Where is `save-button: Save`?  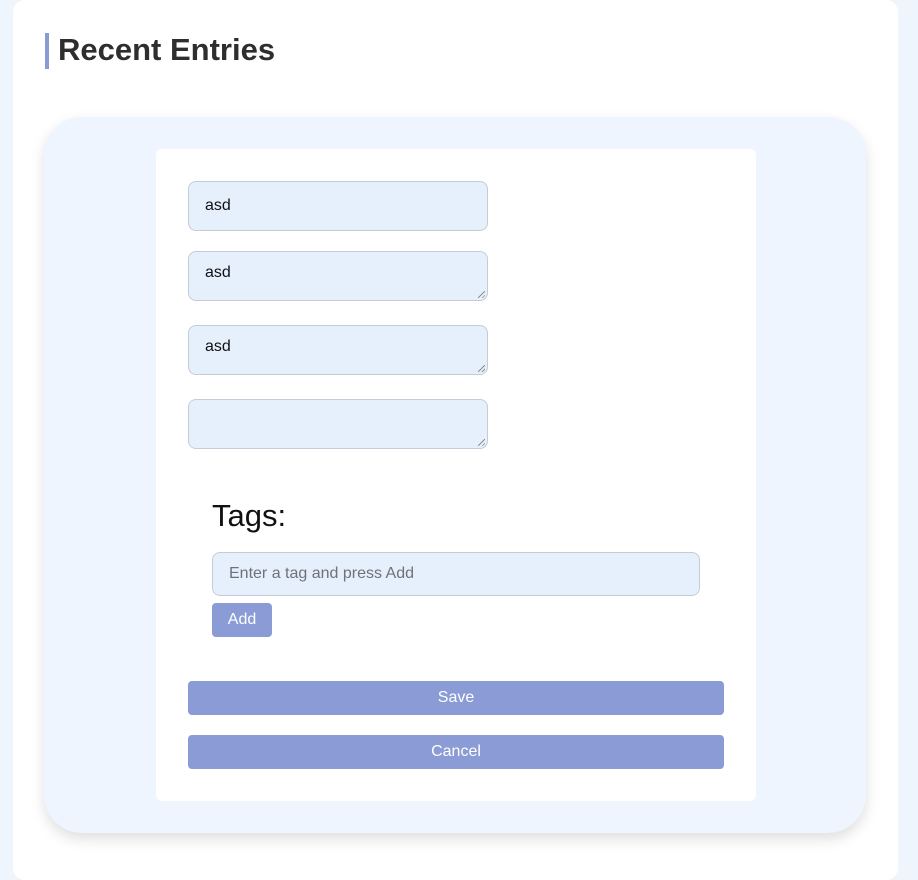
save-button: Save is located at coordinates (456, 698).